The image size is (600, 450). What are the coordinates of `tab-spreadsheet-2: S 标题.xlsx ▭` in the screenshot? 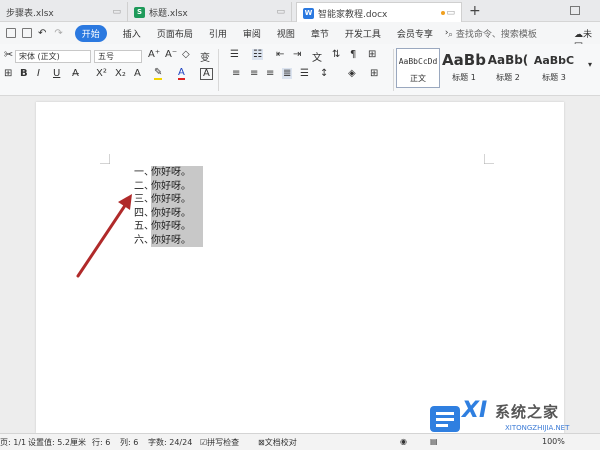 It's located at (210, 12).